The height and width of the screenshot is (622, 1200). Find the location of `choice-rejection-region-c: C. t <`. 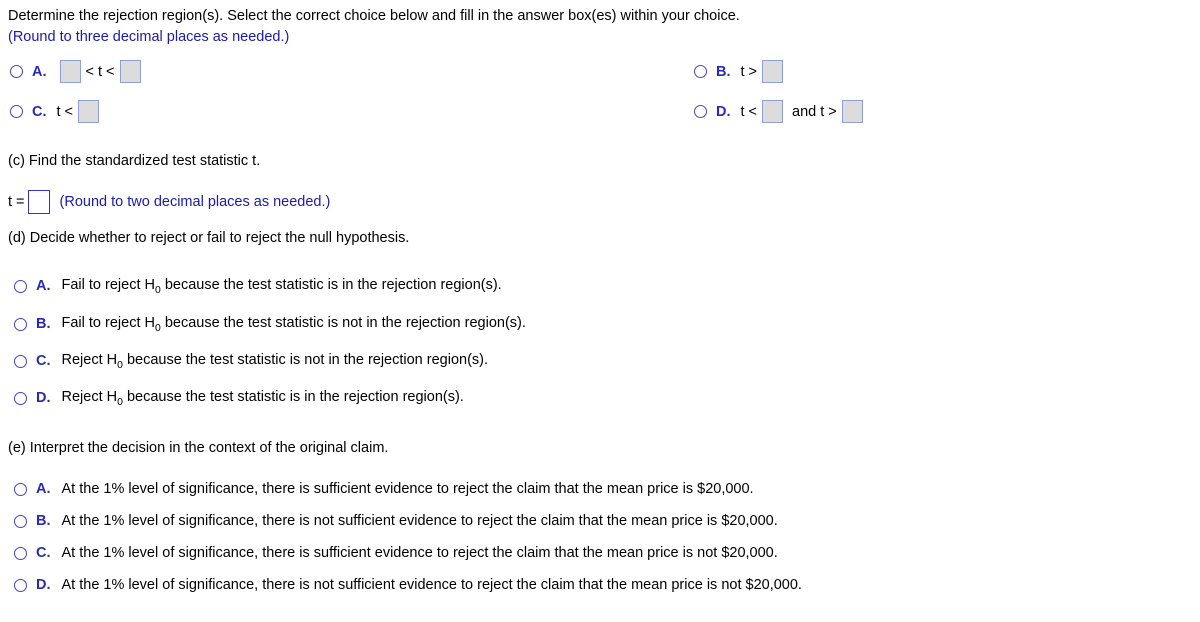

choice-rejection-region-c: C. t < is located at coordinates (56, 111).